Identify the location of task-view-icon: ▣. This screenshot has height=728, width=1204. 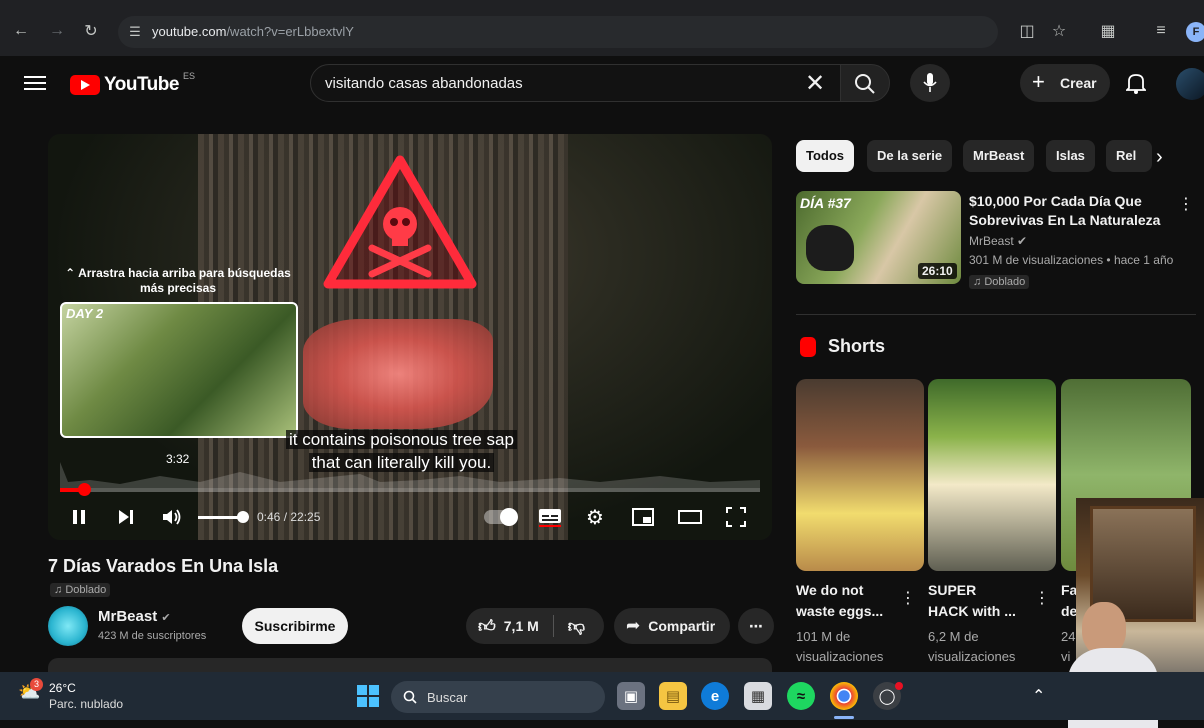
(631, 696).